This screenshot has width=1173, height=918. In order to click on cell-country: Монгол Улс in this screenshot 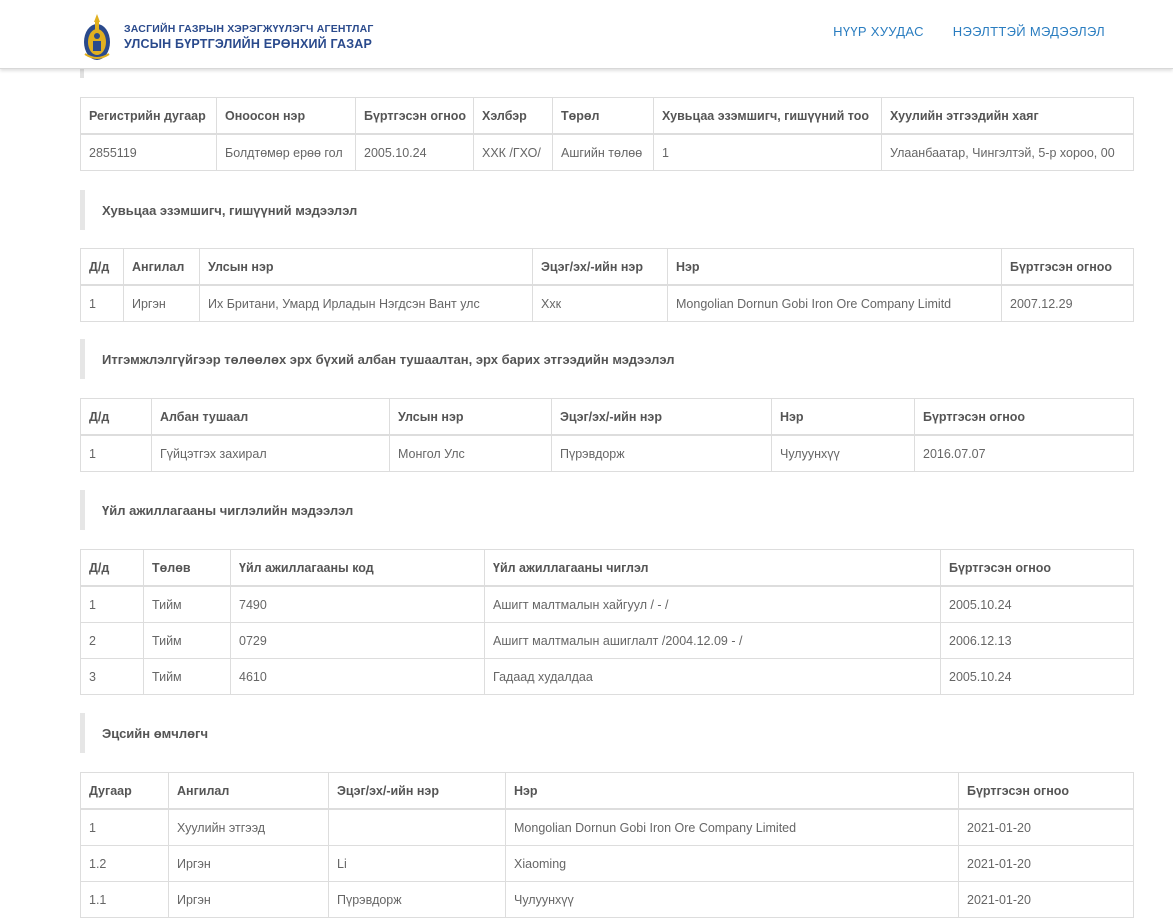, I will do `click(470, 453)`.